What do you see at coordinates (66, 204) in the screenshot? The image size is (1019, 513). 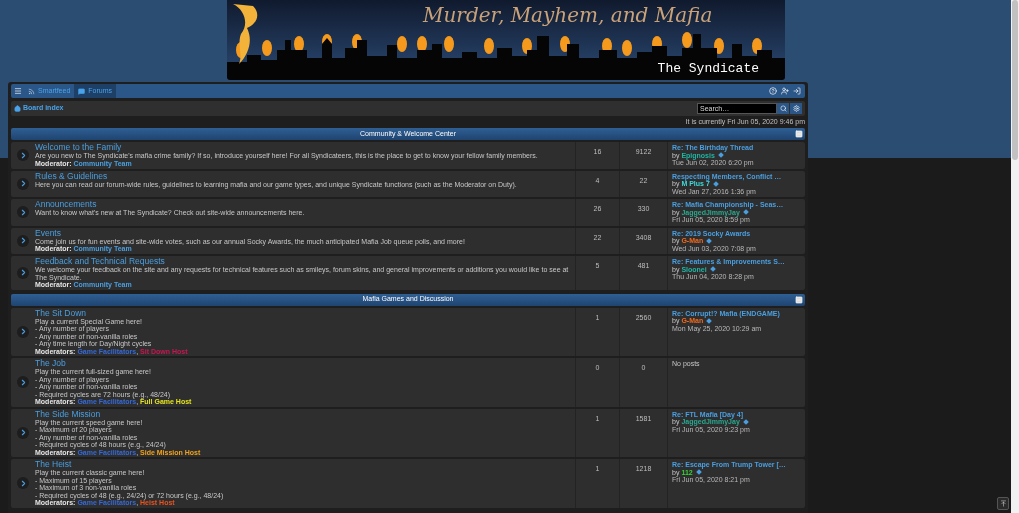 I see `forum-title: Announcements` at bounding box center [66, 204].